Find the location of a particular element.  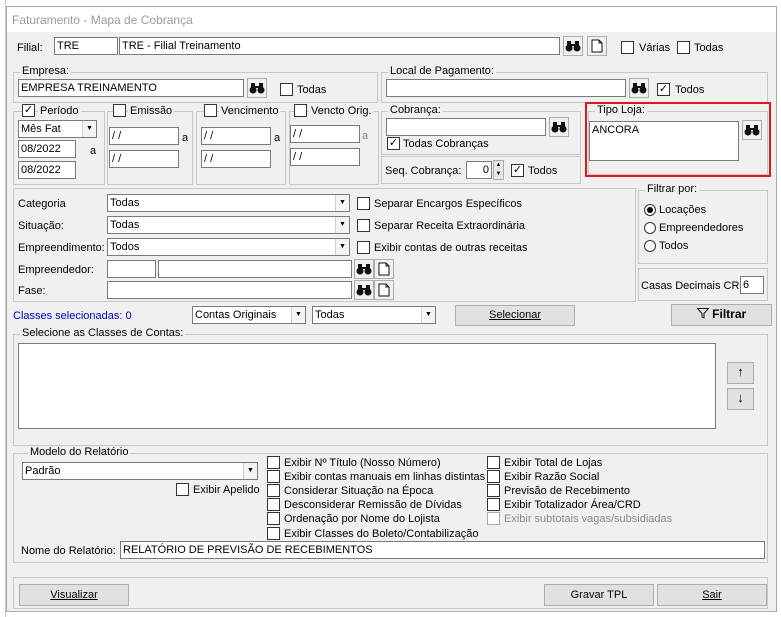

classes-list is located at coordinates (367, 386).